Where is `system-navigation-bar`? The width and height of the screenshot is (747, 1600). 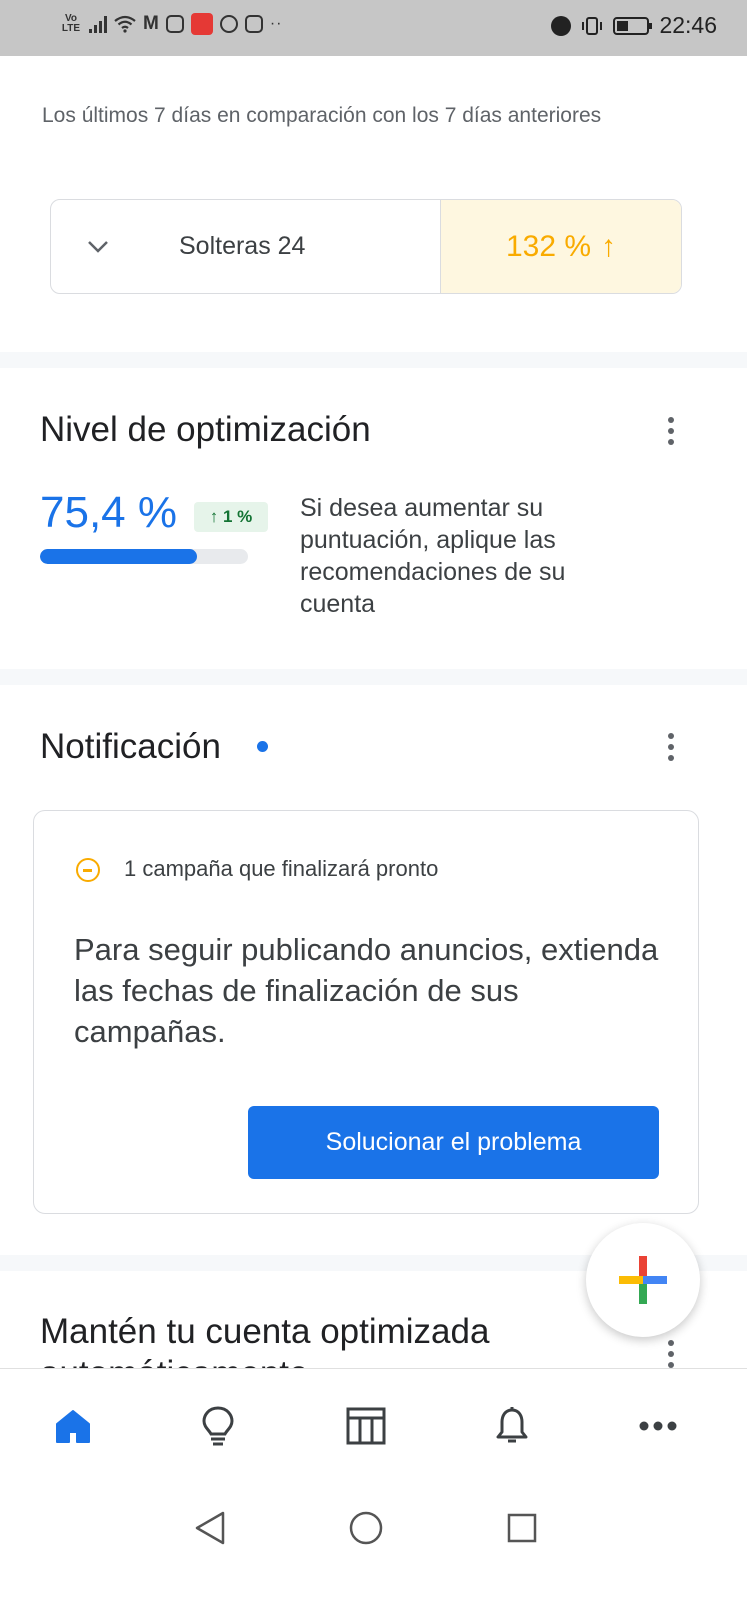
system-navigation-bar is located at coordinates (373, 1539).